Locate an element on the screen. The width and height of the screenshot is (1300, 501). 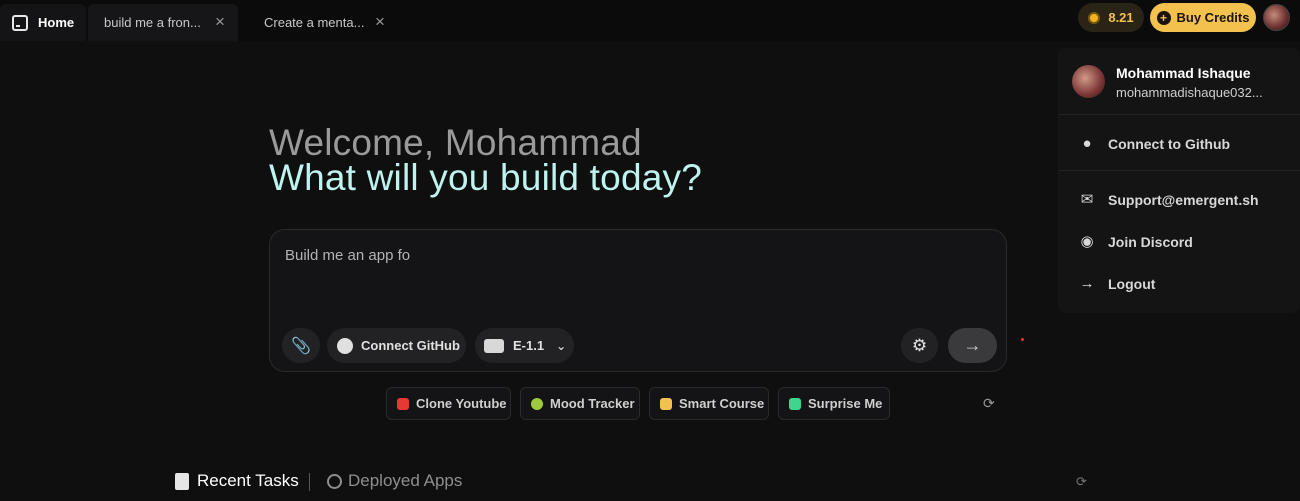
mail-icon: ✉ is located at coordinates (1087, 199).